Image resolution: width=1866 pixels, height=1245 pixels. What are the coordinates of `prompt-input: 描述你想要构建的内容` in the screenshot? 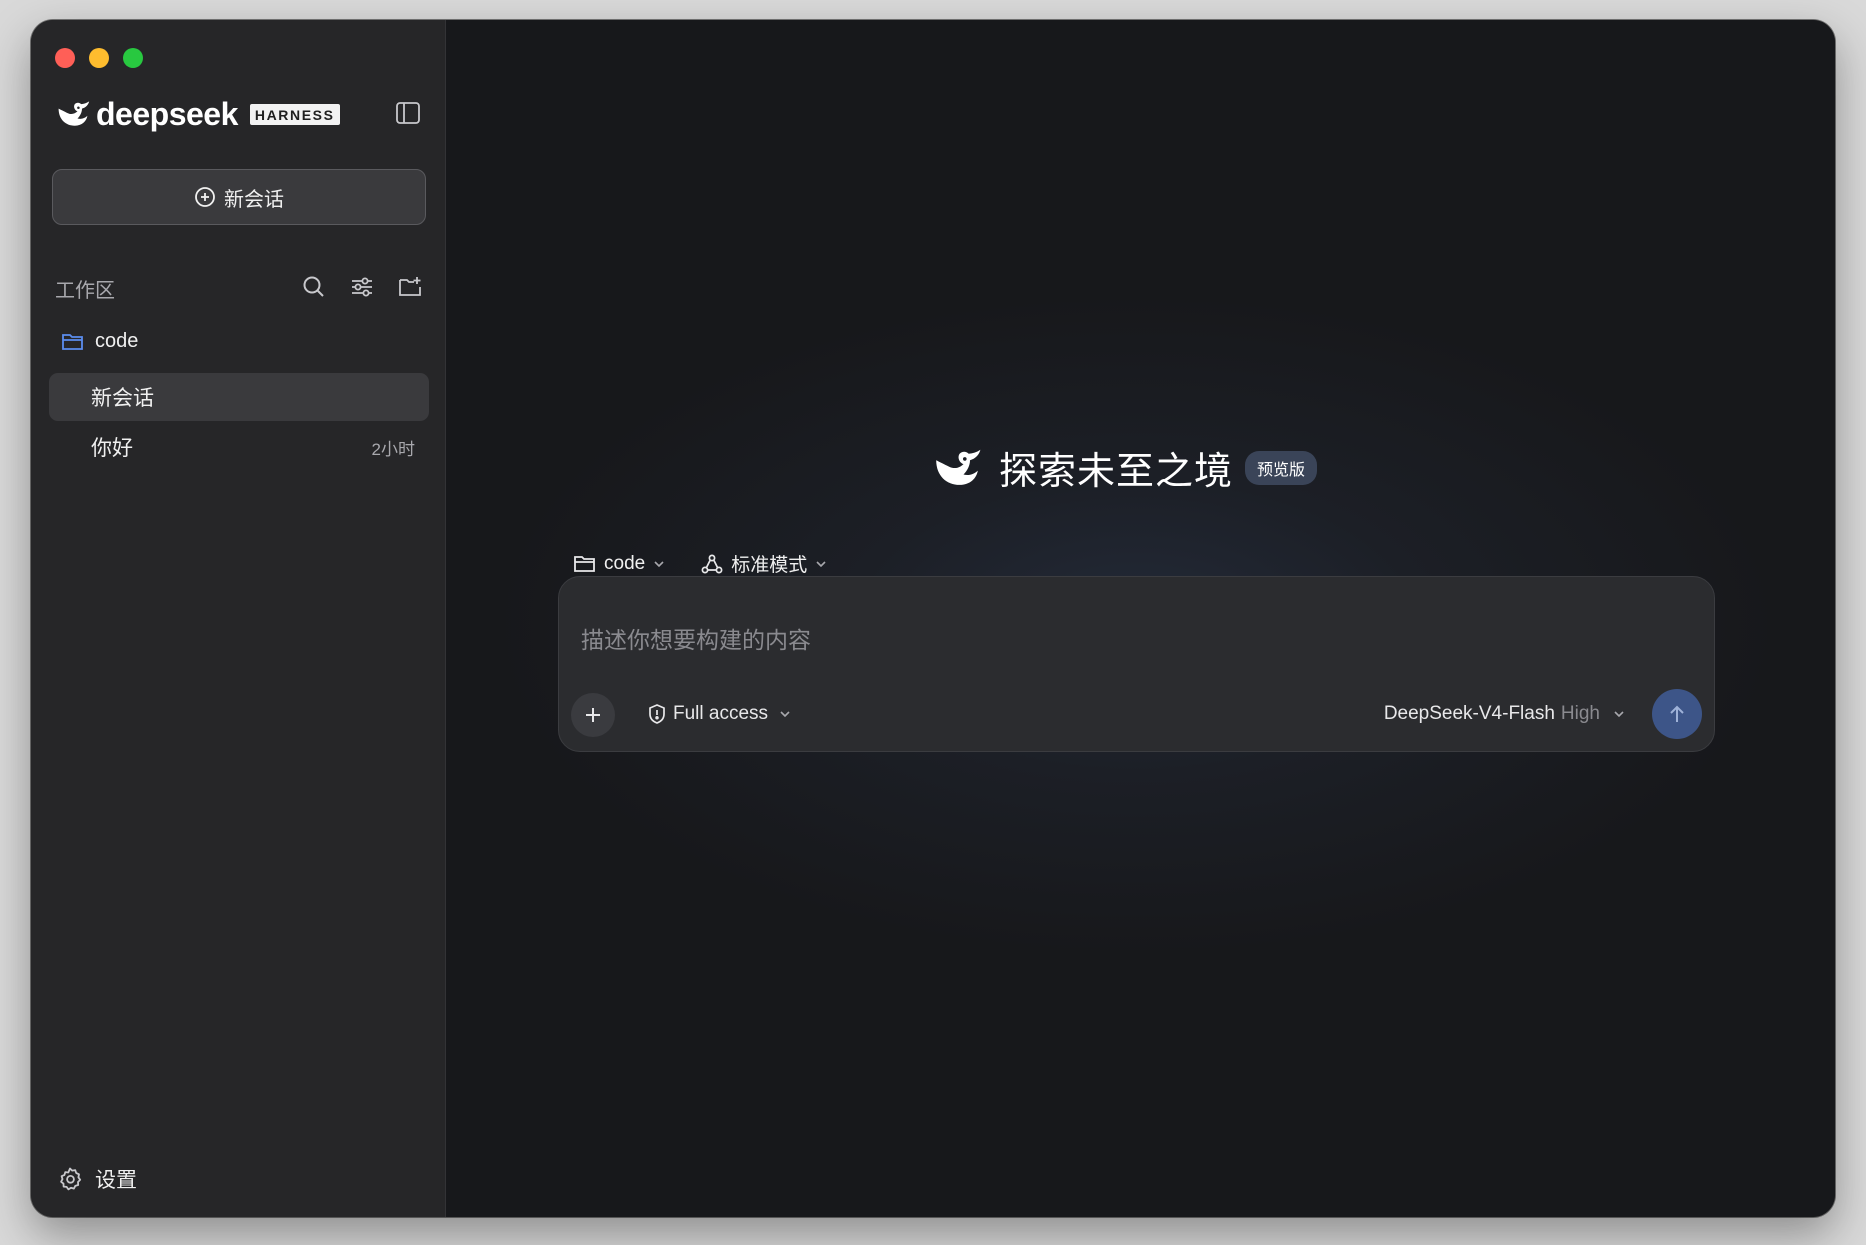 It's located at (696, 638).